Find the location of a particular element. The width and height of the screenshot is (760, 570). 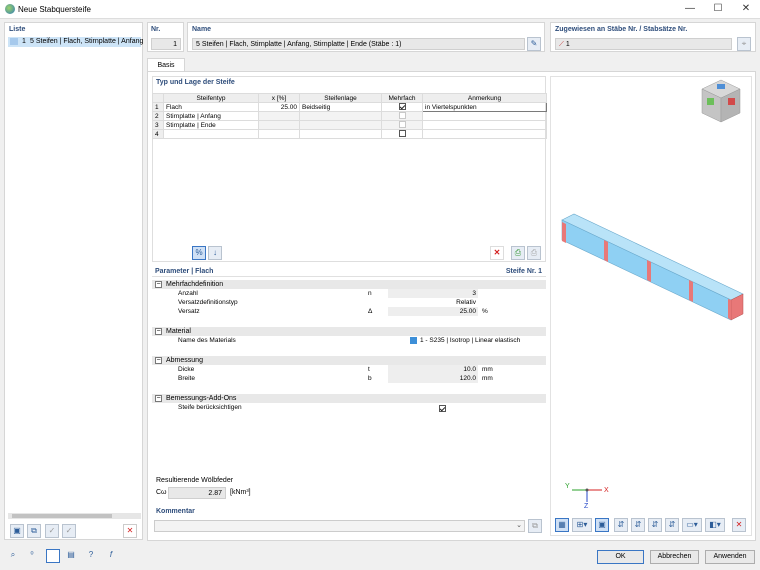

import-icon: ⎙ is located at coordinates (518, 253).